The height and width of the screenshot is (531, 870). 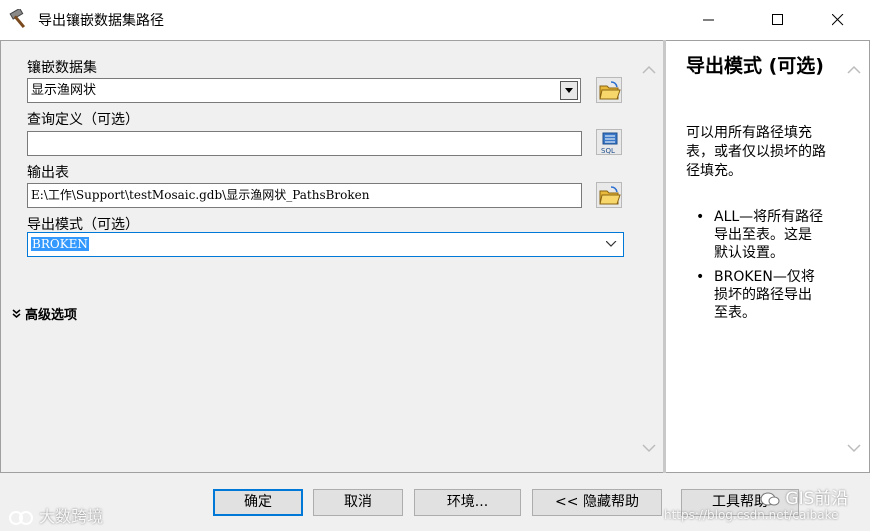 I want to click on close-icon, so click(x=838, y=20).